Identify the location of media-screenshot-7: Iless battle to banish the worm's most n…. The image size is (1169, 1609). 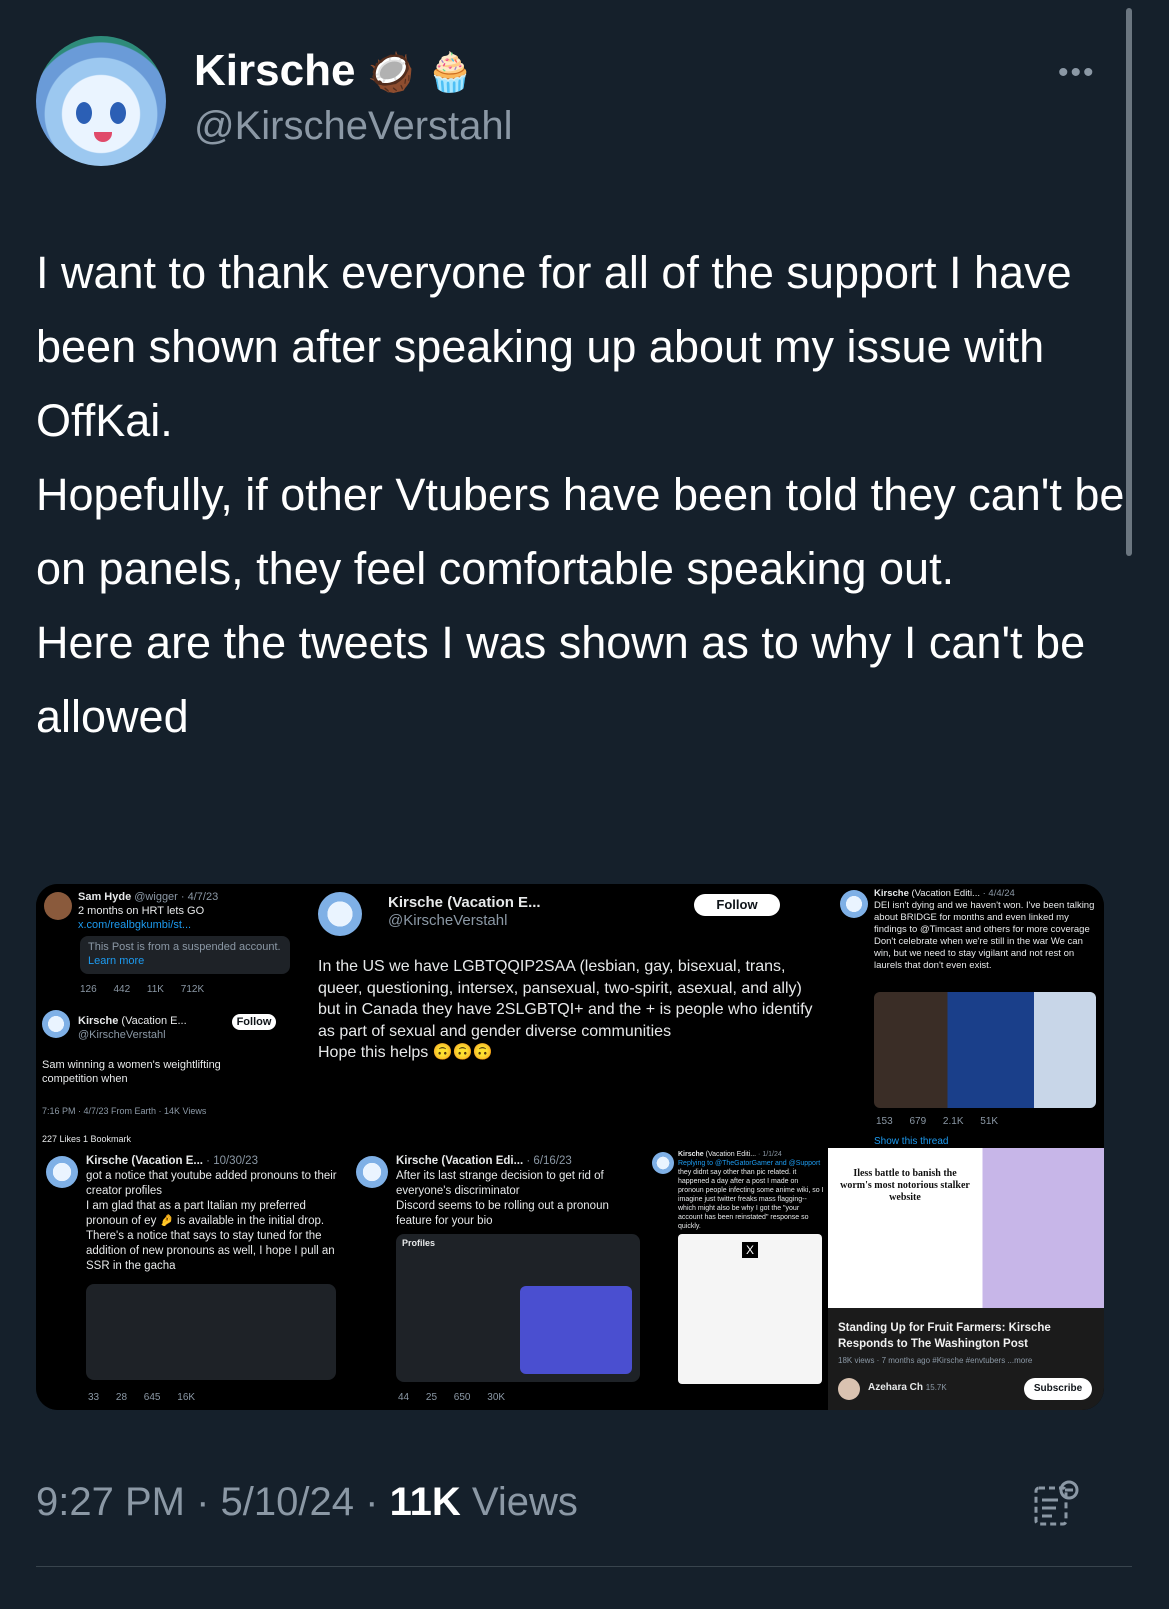
(966, 1279).